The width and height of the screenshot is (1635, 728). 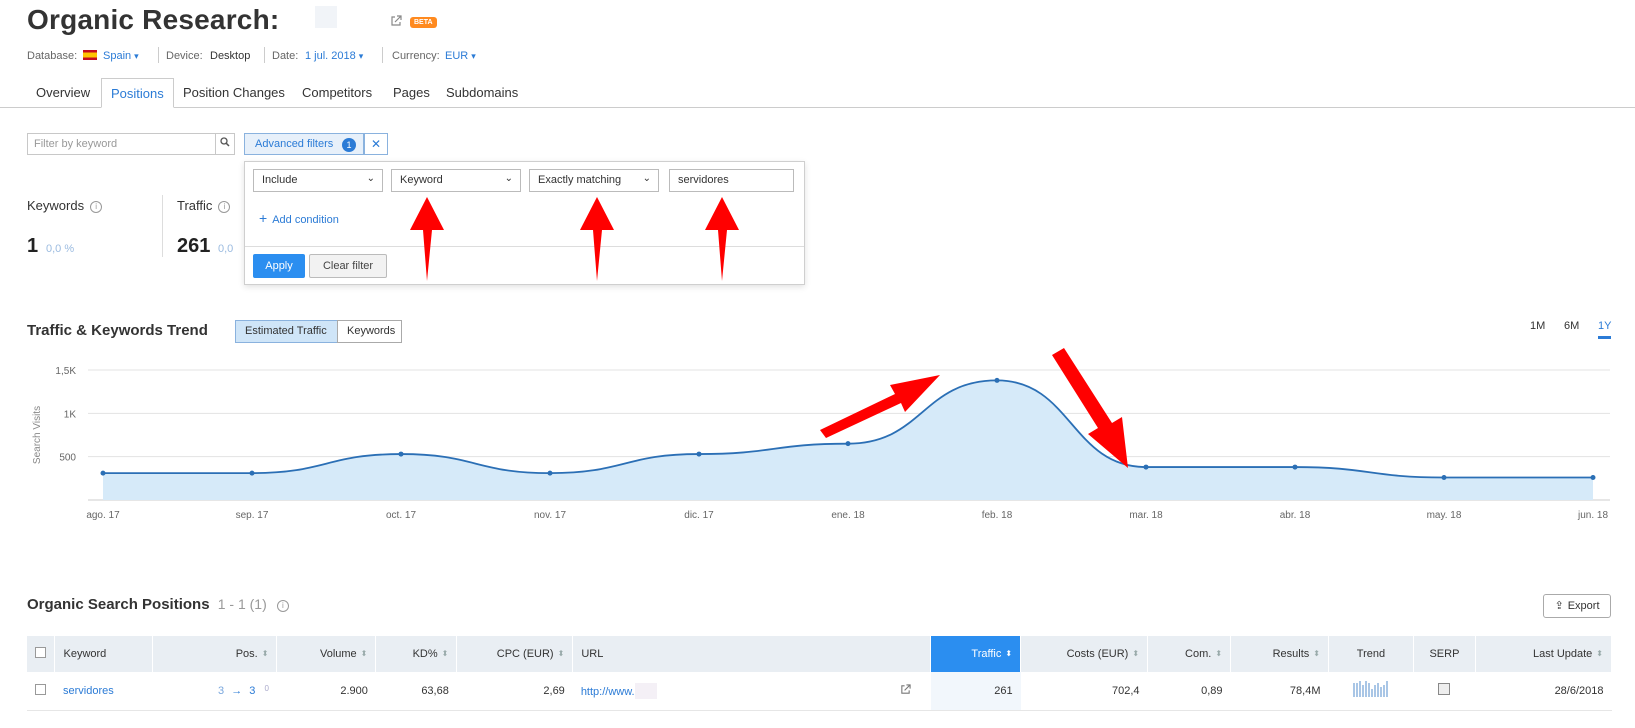 I want to click on select-all-checkbox-cell, so click(x=41, y=654).